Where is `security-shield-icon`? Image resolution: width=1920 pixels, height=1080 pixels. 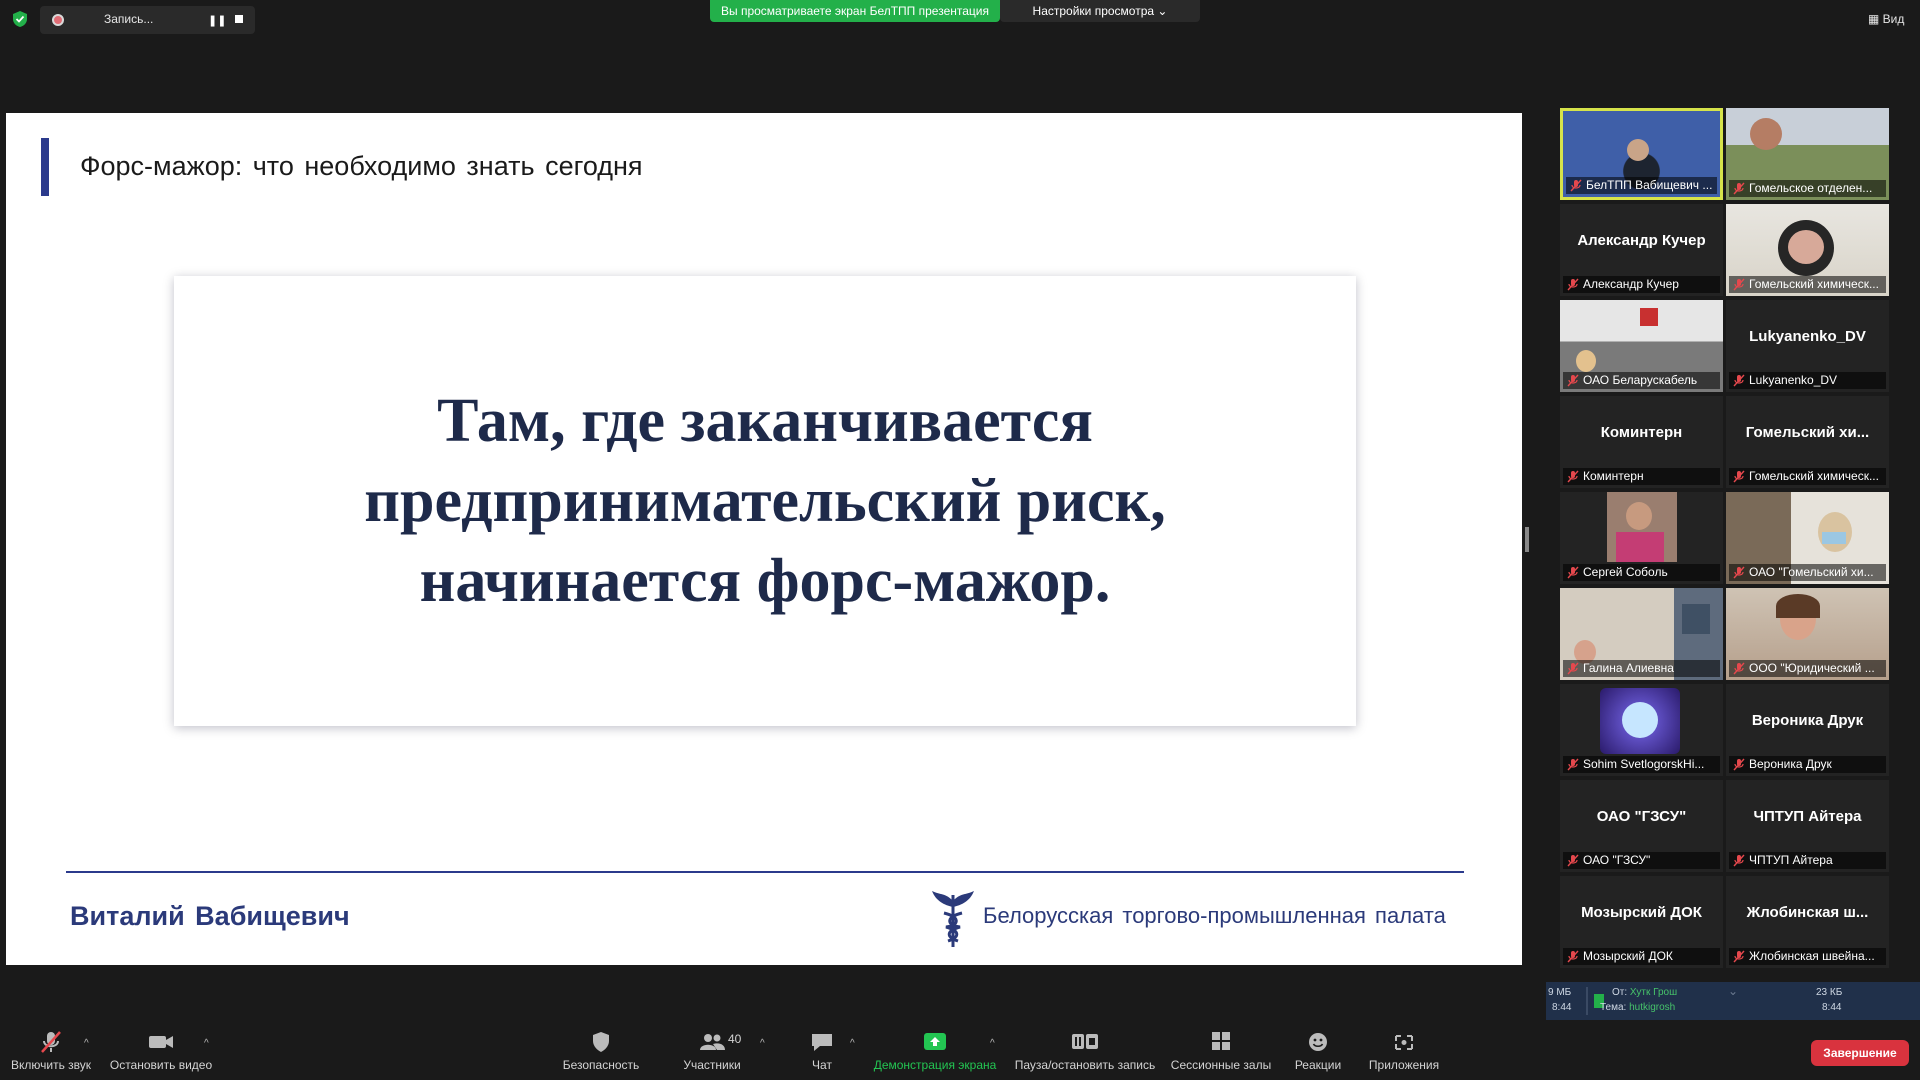
security-shield-icon is located at coordinates (20, 19).